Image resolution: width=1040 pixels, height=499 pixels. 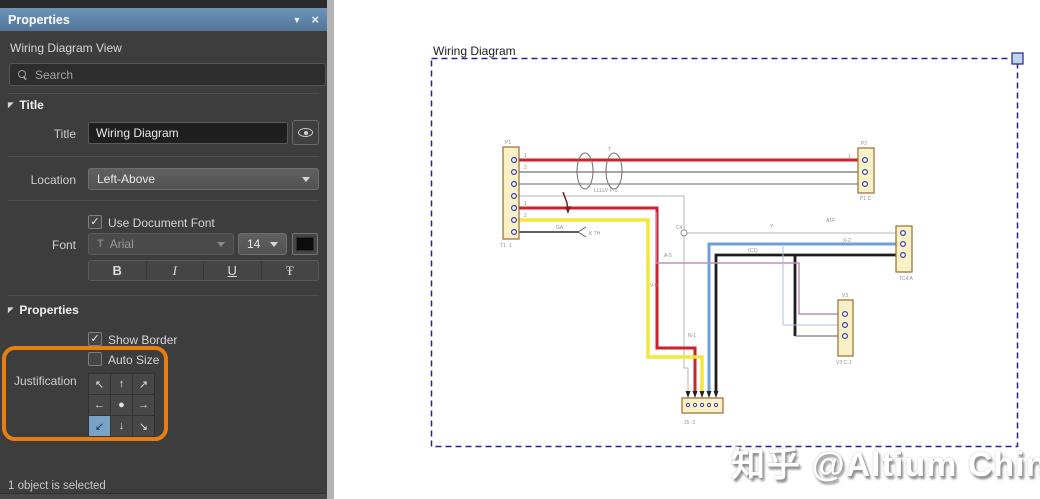 What do you see at coordinates (560, 228) in the screenshot?
I see `diagram-label-10: GA` at bounding box center [560, 228].